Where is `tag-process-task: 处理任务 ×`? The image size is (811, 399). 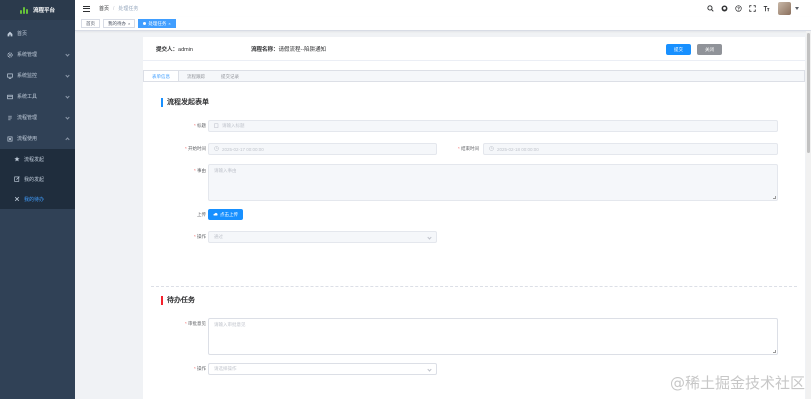
tag-process-task: 处理任务 × is located at coordinates (157, 23).